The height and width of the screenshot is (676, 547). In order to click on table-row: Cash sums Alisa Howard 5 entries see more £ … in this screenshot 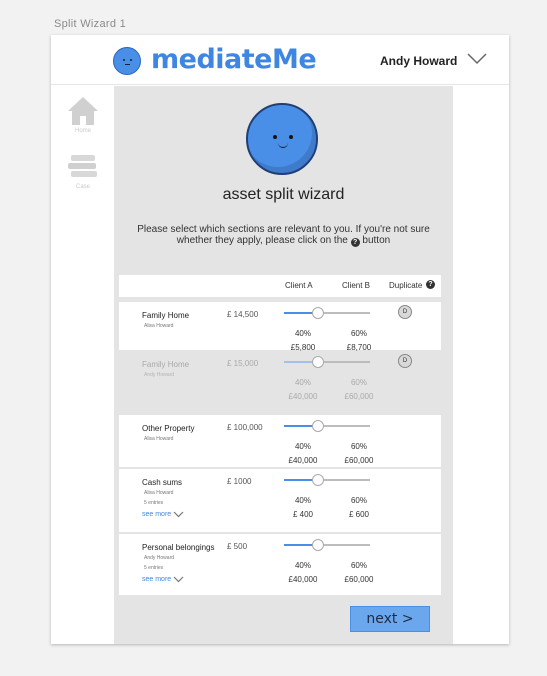, I will do `click(280, 500)`.